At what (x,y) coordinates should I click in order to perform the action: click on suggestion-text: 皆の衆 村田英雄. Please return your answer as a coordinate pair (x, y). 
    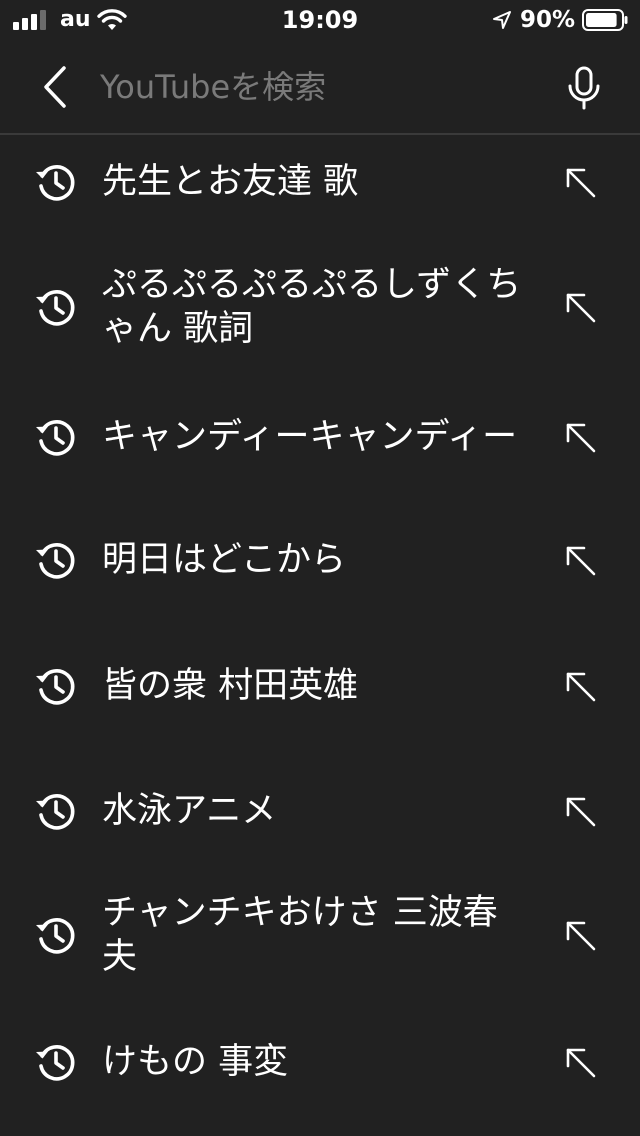
    Looking at the image, I should click on (230, 686).